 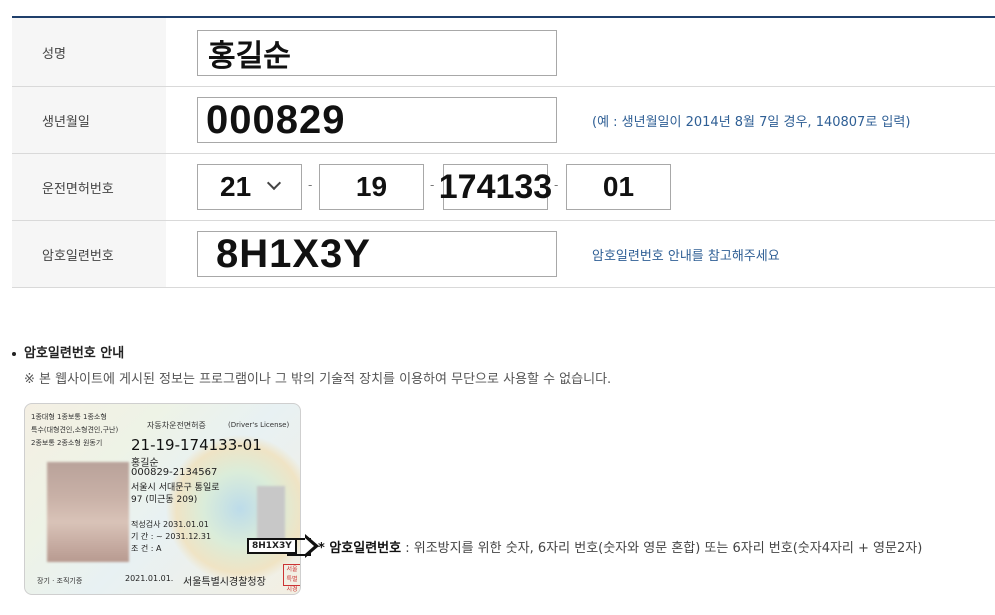 I want to click on serial-input: 8H1X3Y, so click(x=377, y=254).